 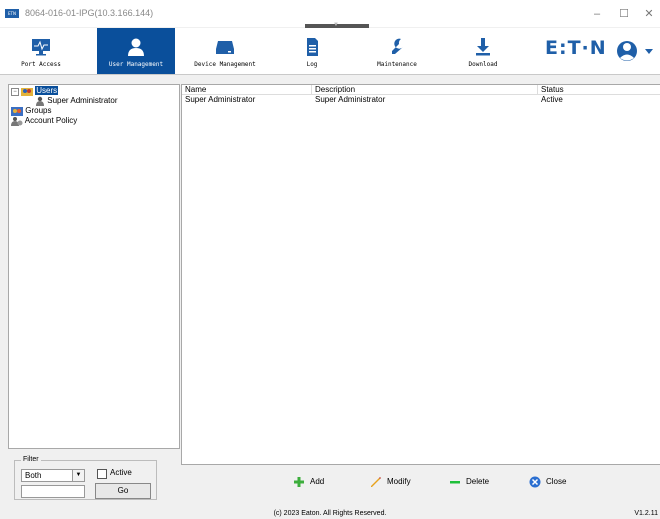 What do you see at coordinates (330, 13) in the screenshot?
I see `title-bar: ETN 8064-016-01-IPG(10.3.166.144) – ☐ ✕` at bounding box center [330, 13].